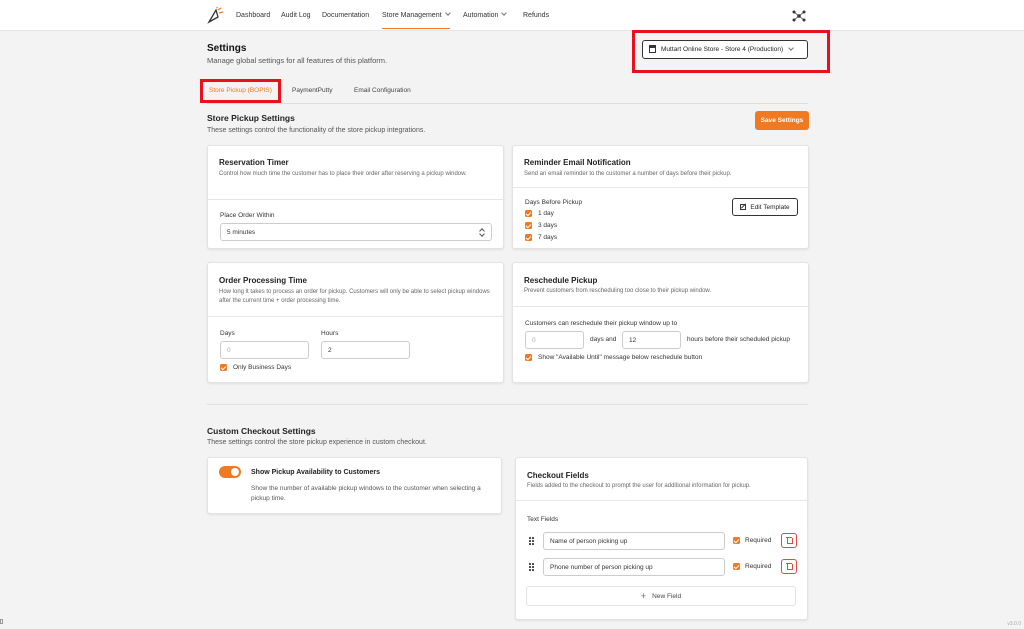 This screenshot has width=1024, height=629. I want to click on card-title: Order Processing Time, so click(263, 280).